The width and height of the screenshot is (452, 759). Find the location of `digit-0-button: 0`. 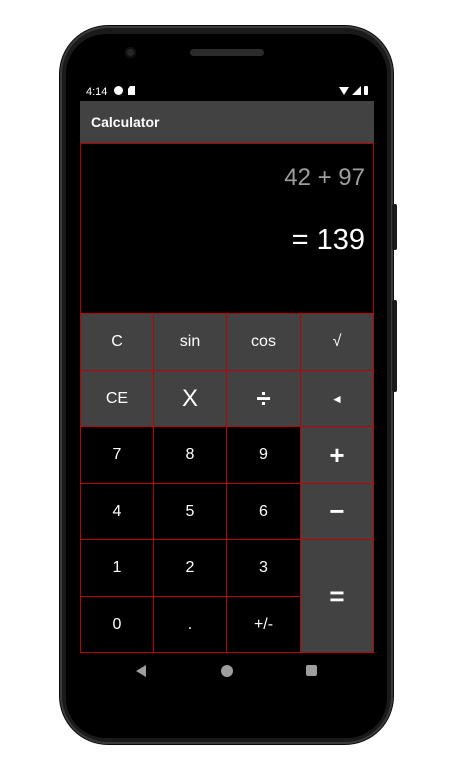

digit-0-button: 0 is located at coordinates (117, 624).